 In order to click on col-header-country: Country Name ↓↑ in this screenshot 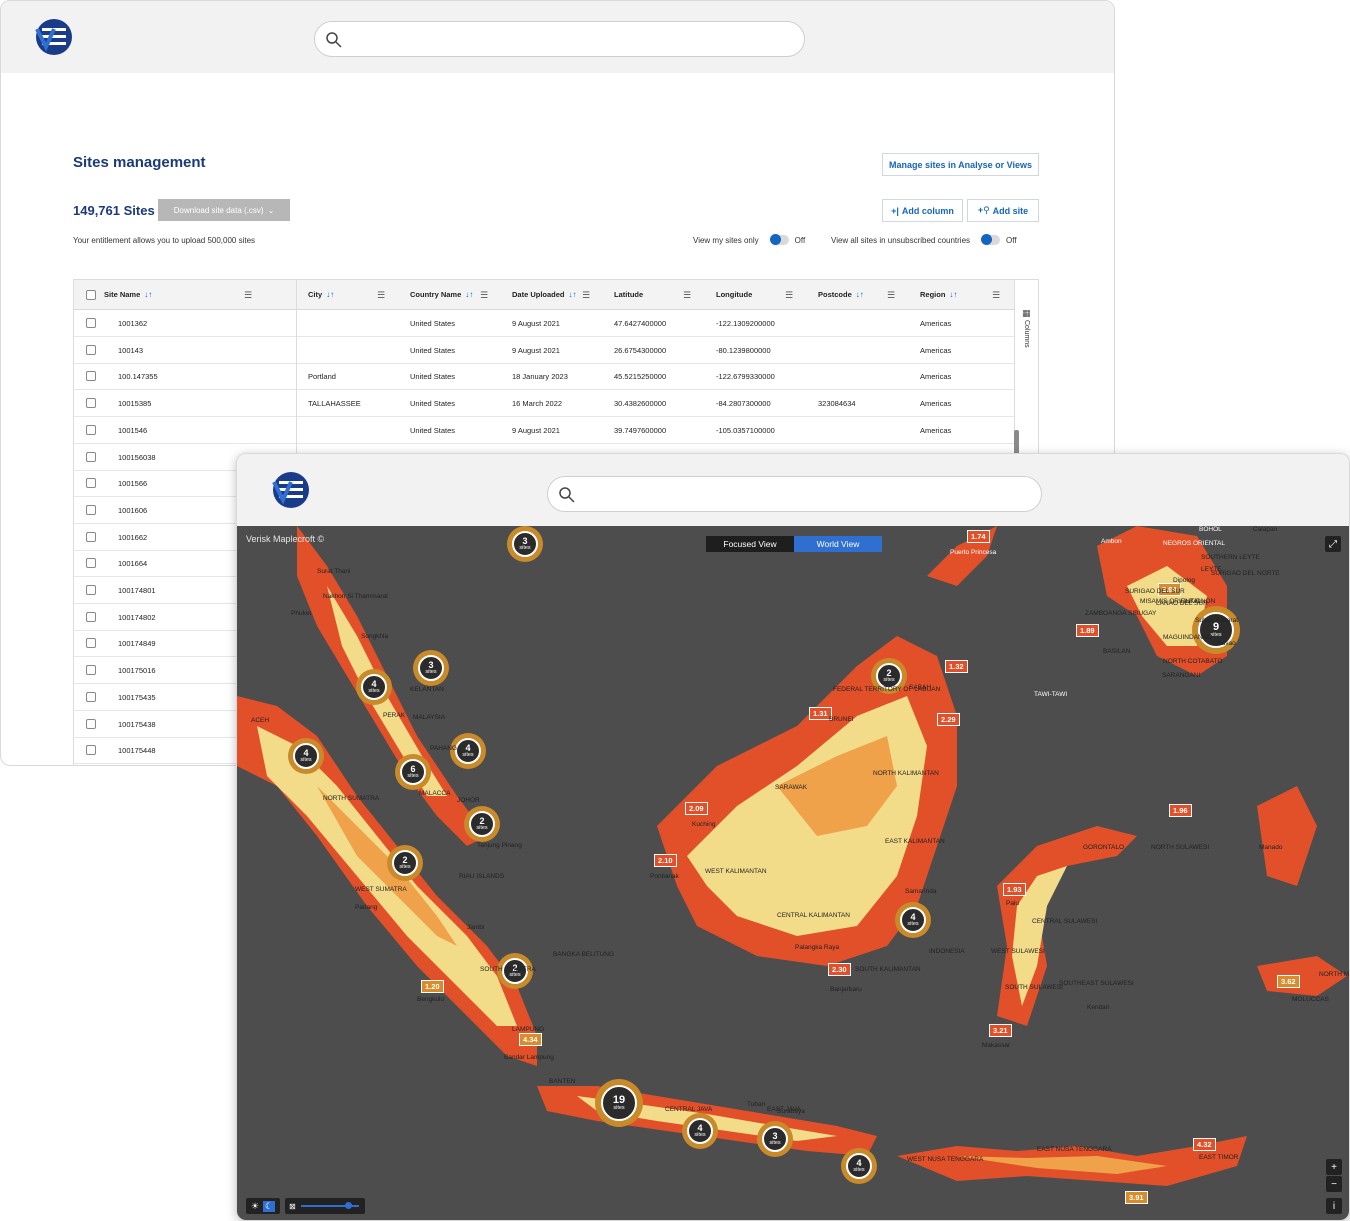, I will do `click(441, 294)`.